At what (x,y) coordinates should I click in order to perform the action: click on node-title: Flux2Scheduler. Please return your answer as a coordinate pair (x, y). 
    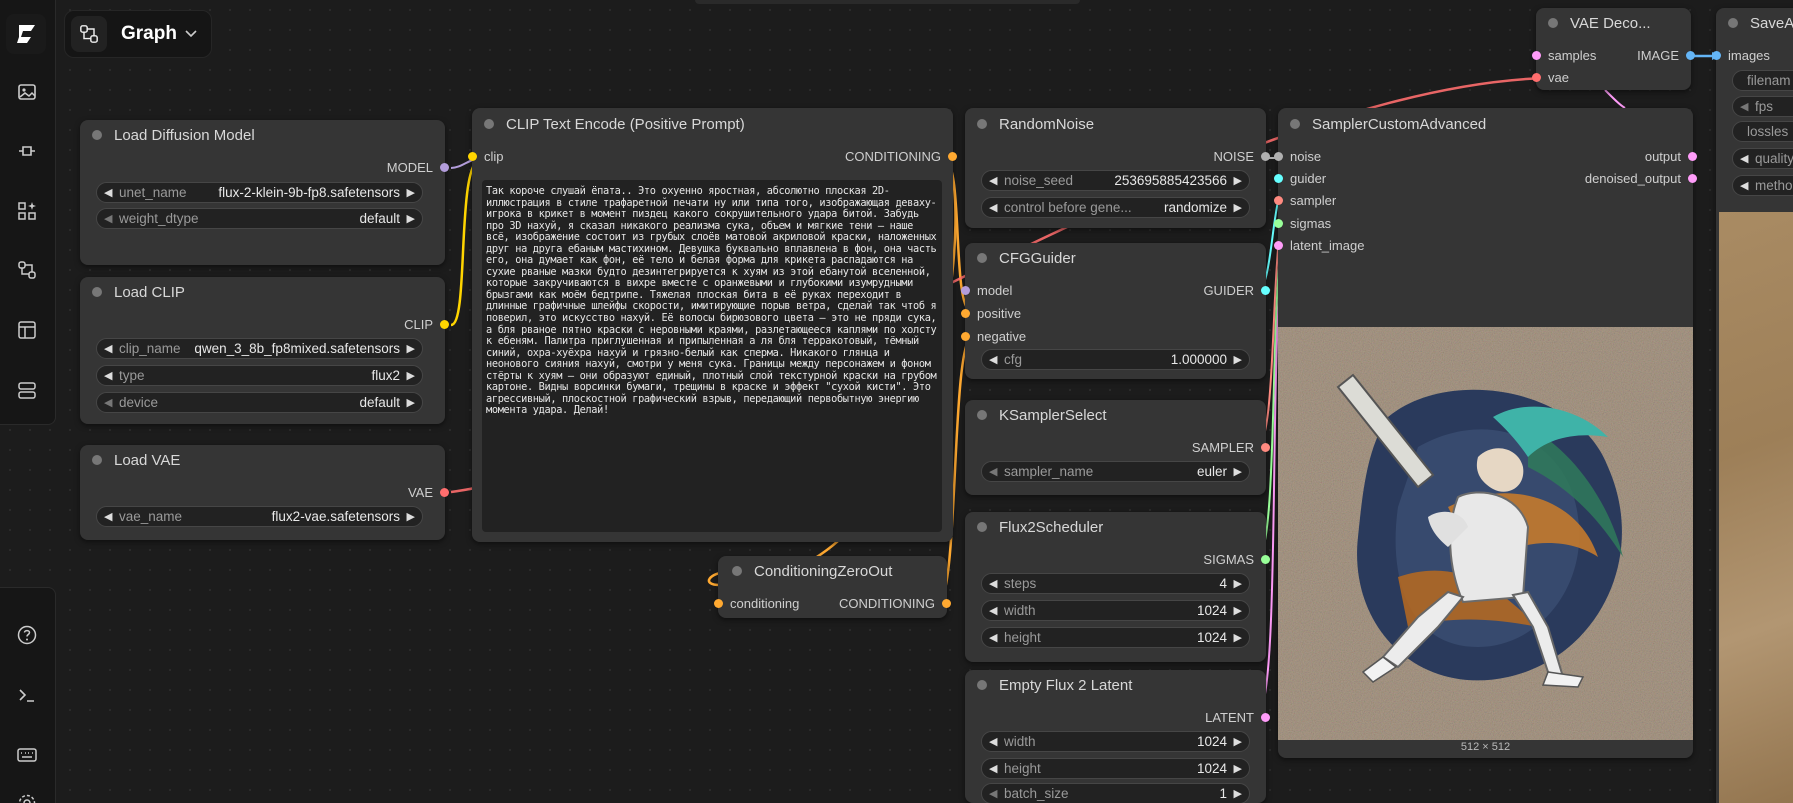
    Looking at the image, I should click on (1115, 527).